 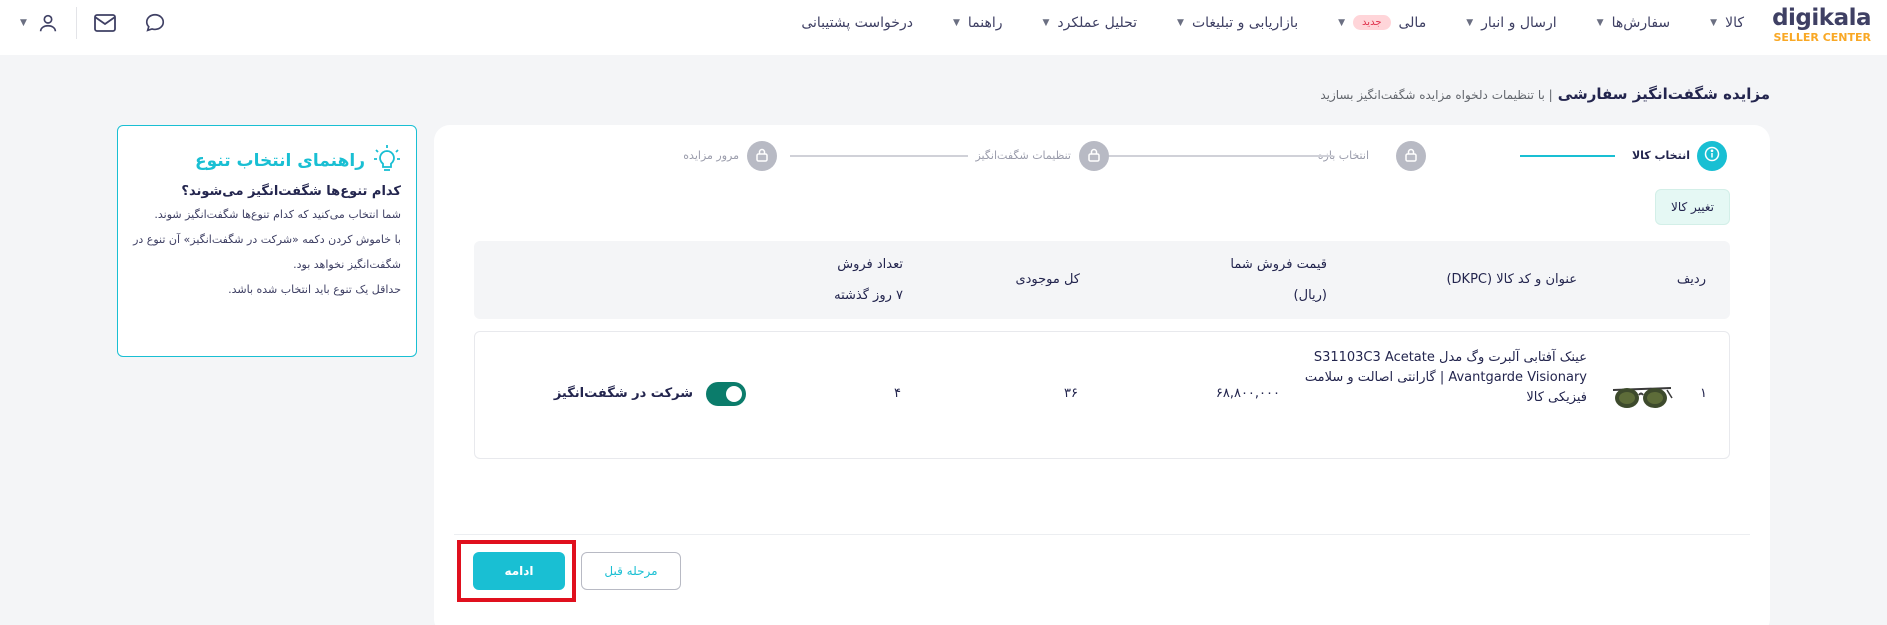 I want to click on step-1-indicator, so click(x=1712, y=156).